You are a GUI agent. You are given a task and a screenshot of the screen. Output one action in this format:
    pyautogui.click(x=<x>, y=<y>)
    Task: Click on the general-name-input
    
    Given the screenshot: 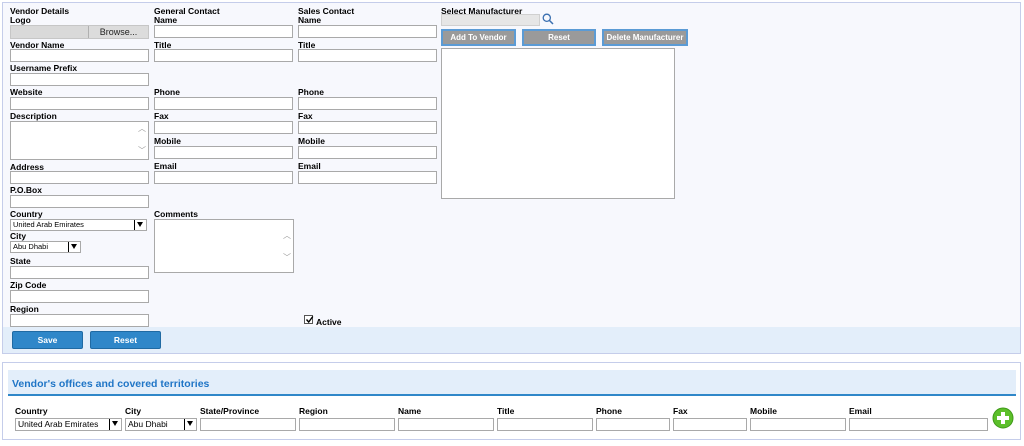 What is the action you would take?
    pyautogui.click(x=223, y=31)
    